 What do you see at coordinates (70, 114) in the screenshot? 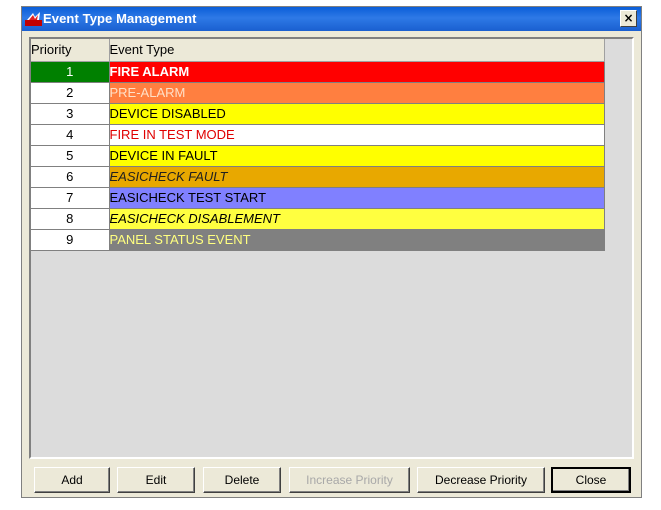
I see `priority-cell: 3` at bounding box center [70, 114].